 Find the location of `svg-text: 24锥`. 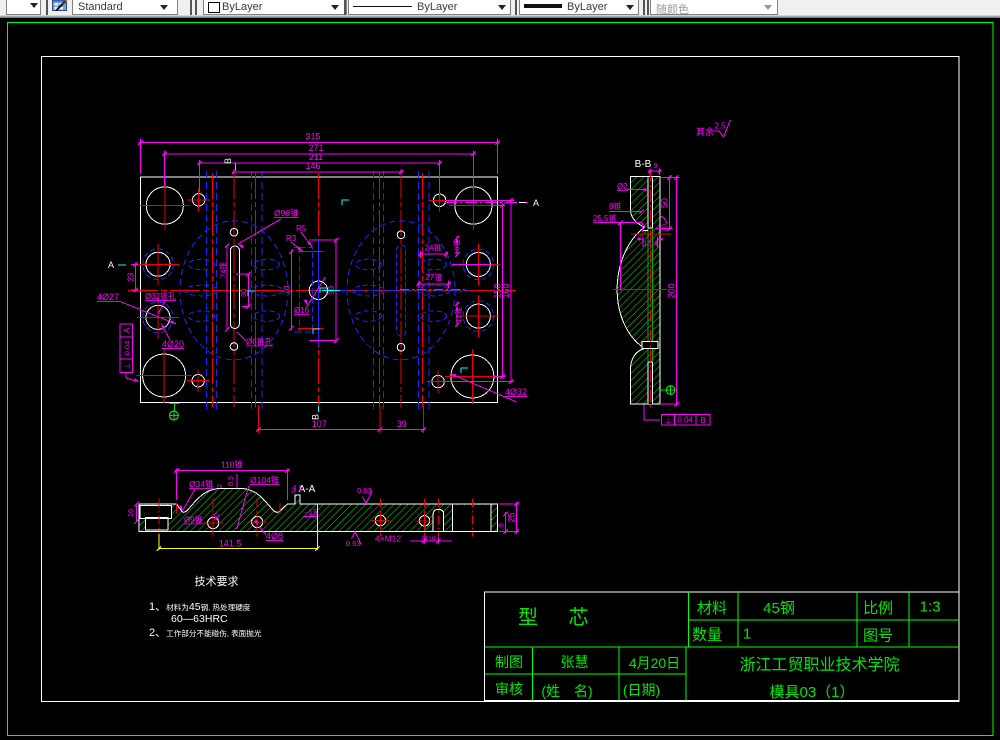

svg-text: 24锥 is located at coordinates (433, 248).